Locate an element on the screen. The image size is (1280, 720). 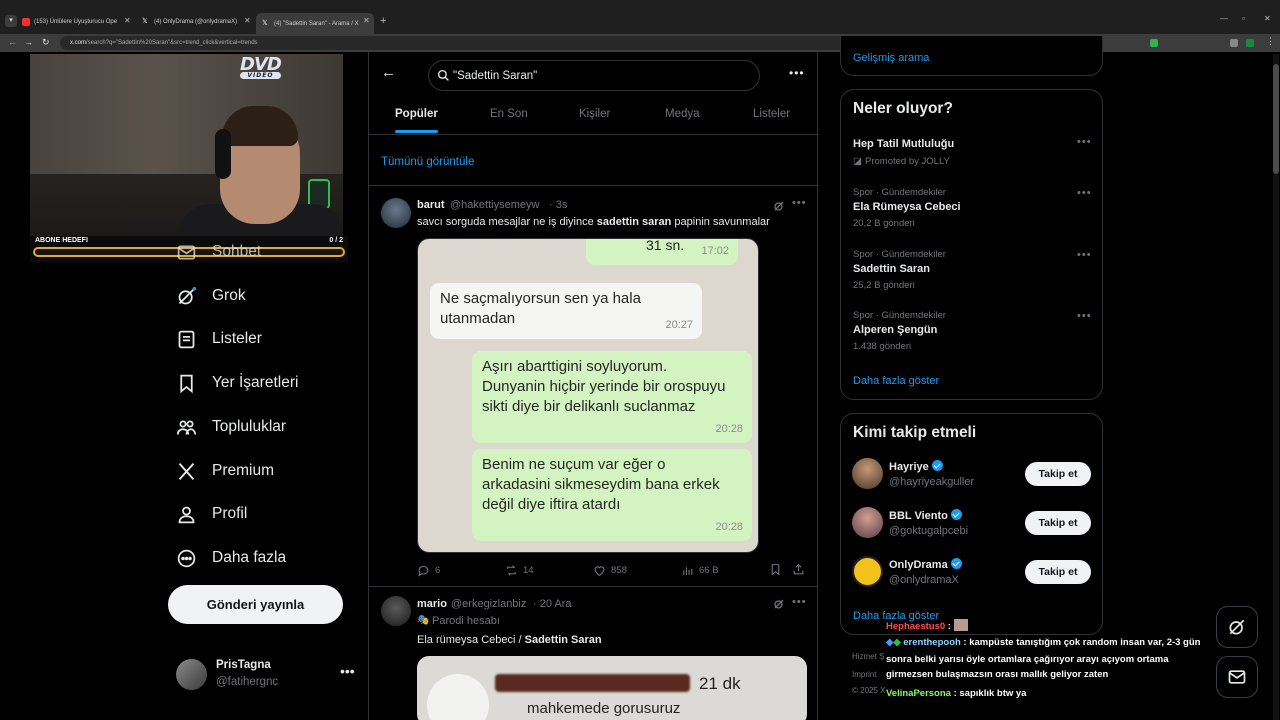
post-button: Gönderi yayınla is located at coordinates (255, 604).